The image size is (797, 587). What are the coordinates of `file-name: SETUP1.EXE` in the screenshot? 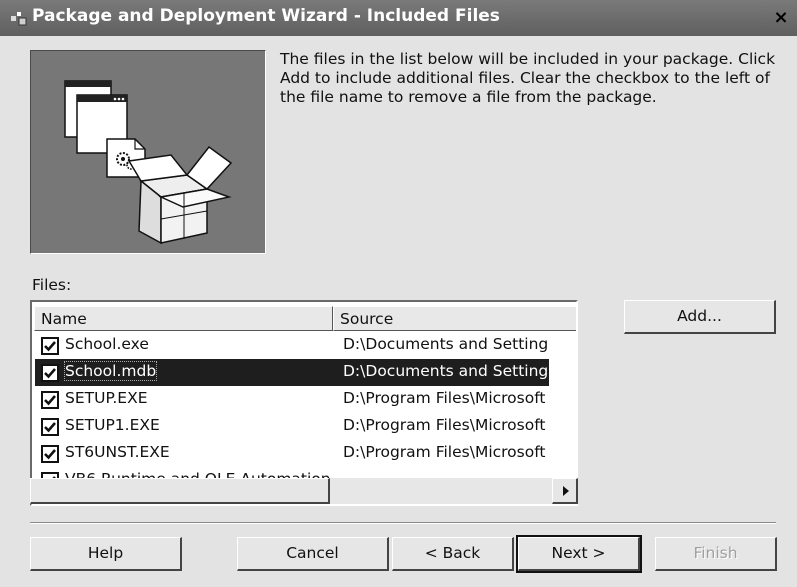 It's located at (112, 425).